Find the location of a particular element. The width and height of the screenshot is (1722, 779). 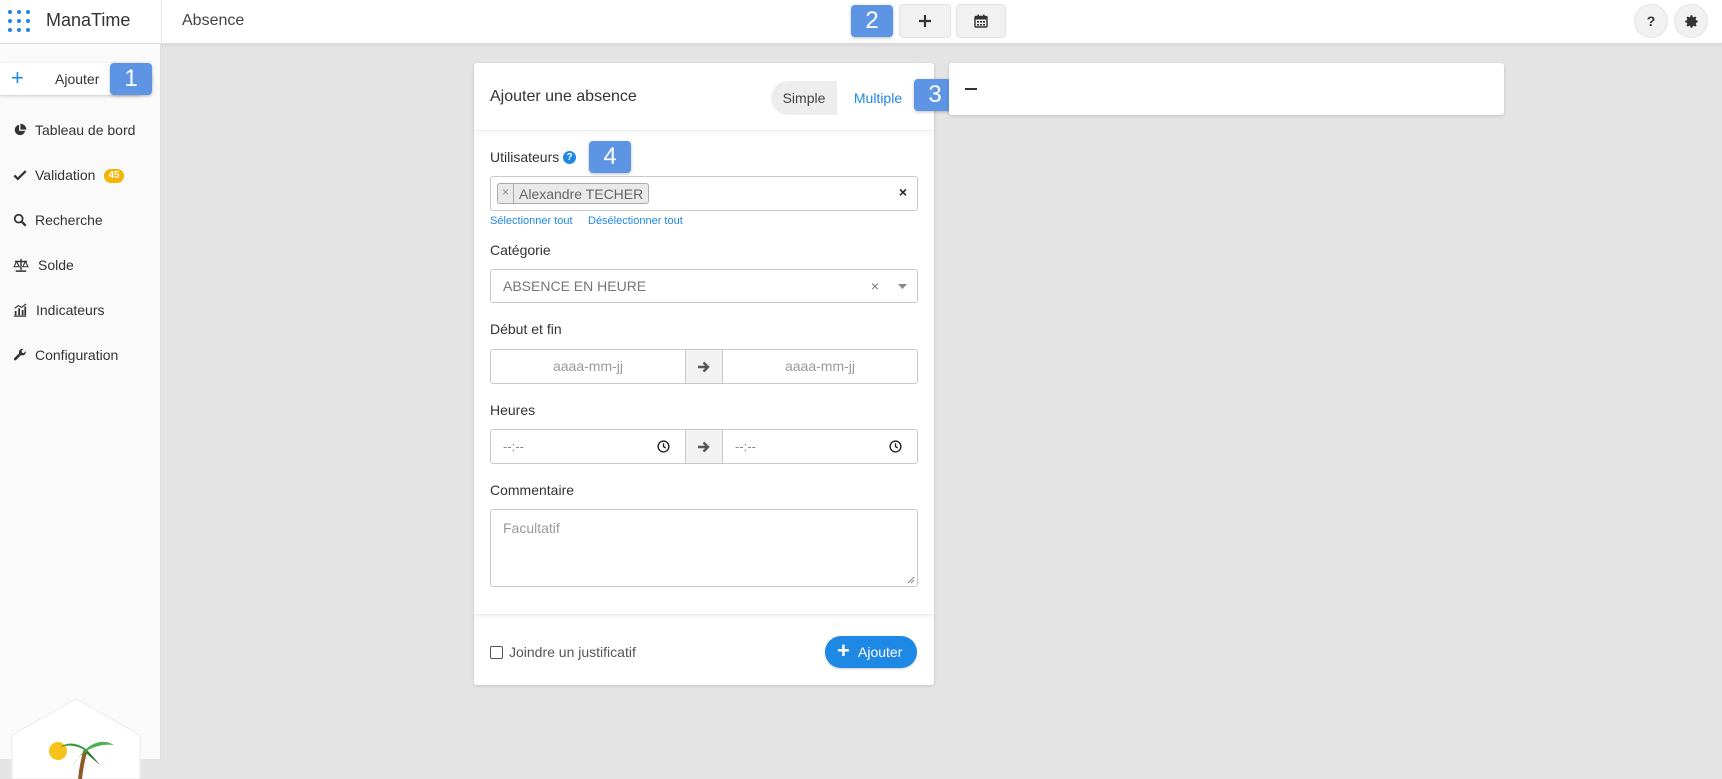

check-icon is located at coordinates (20, 175).